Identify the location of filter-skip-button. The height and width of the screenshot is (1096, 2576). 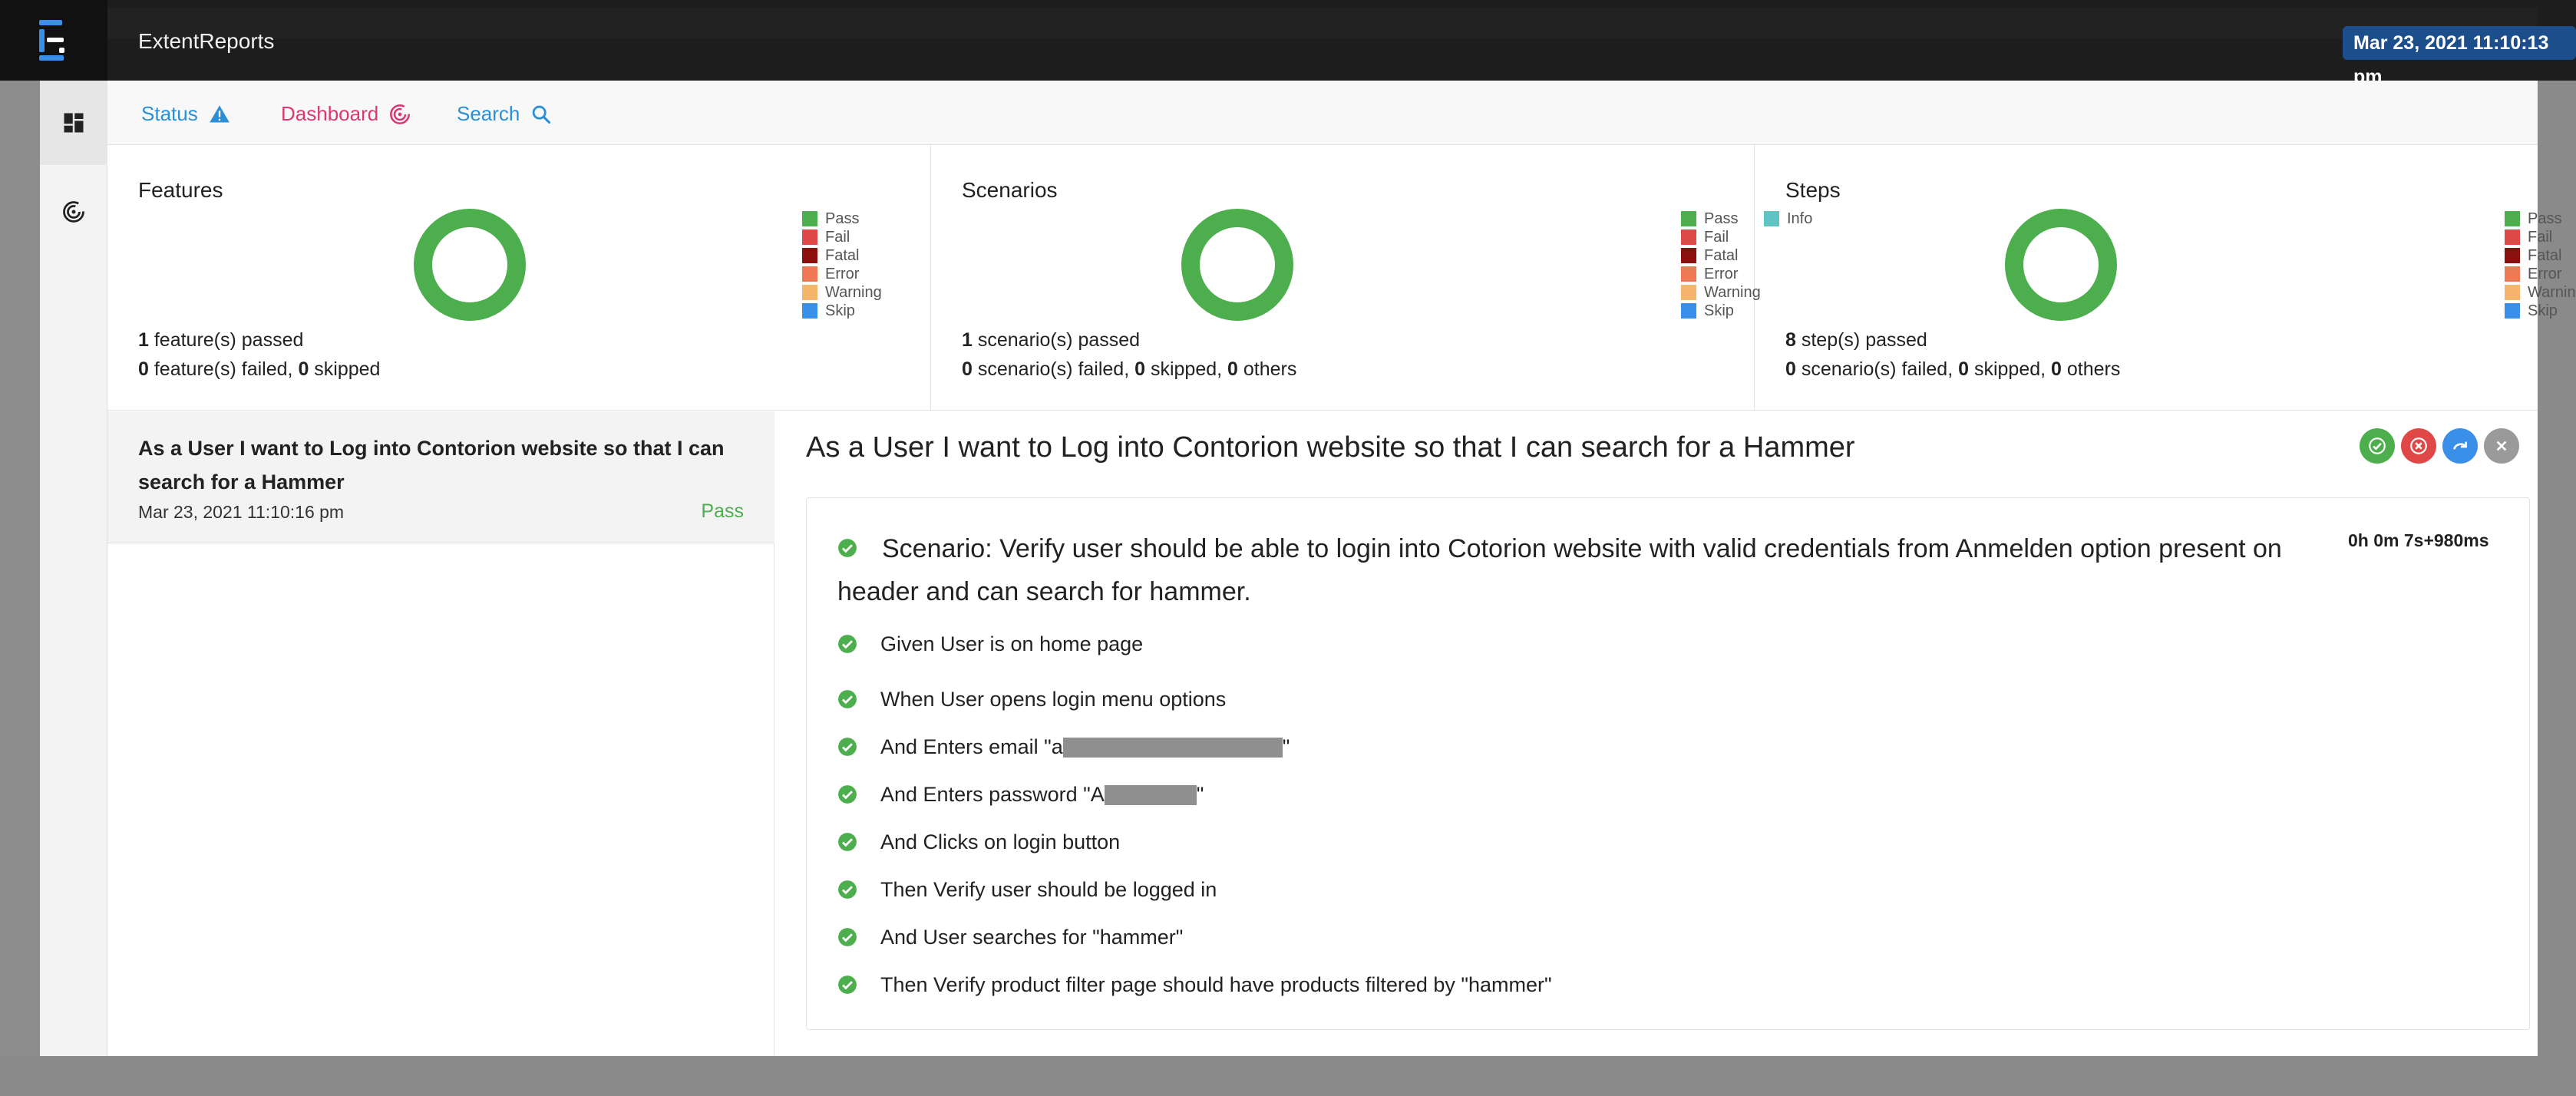
(2460, 446).